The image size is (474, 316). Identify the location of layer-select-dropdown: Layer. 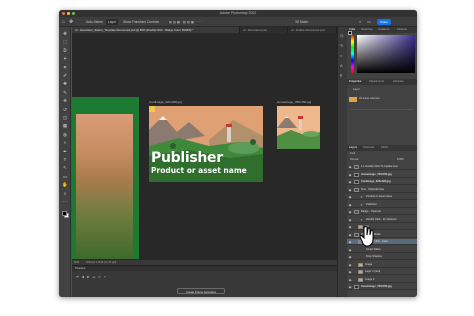
(112, 22).